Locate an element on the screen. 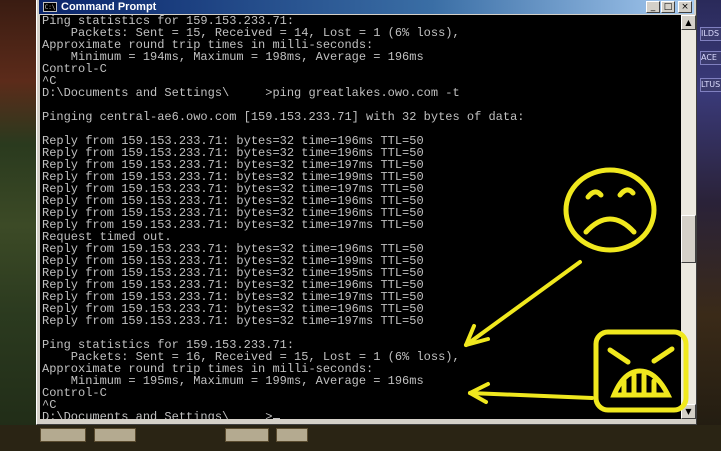 This screenshot has width=721, height=451. vertical-scrollbar: ▲ ▼ is located at coordinates (688, 217).